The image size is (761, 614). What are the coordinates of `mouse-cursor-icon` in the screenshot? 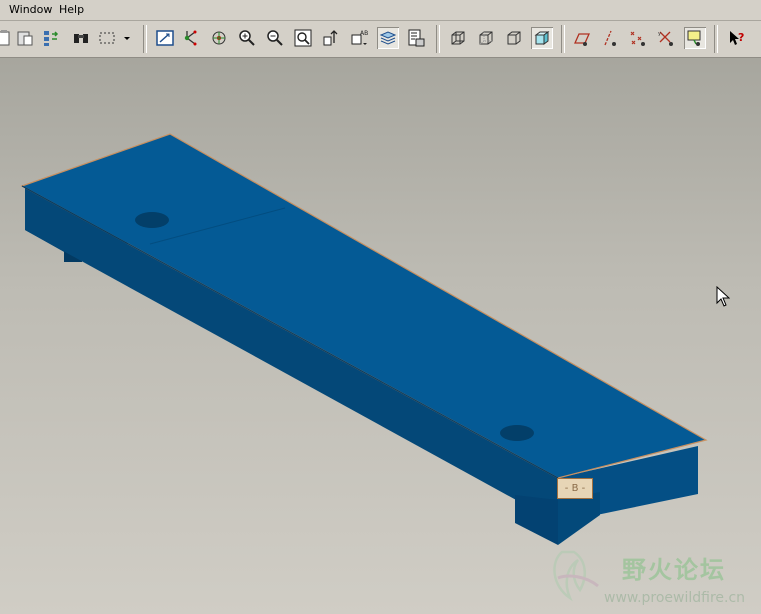 It's located at (723, 296).